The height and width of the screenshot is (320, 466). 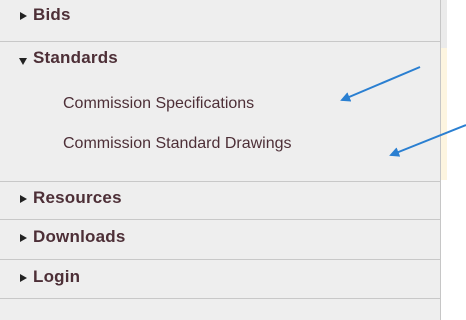 I want to click on triangle-down-icon, so click(x=23, y=61).